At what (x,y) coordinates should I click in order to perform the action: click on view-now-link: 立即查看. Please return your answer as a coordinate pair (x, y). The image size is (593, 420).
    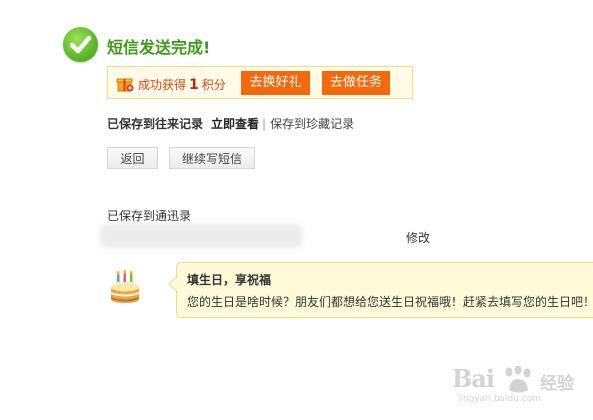
    Looking at the image, I should click on (235, 124).